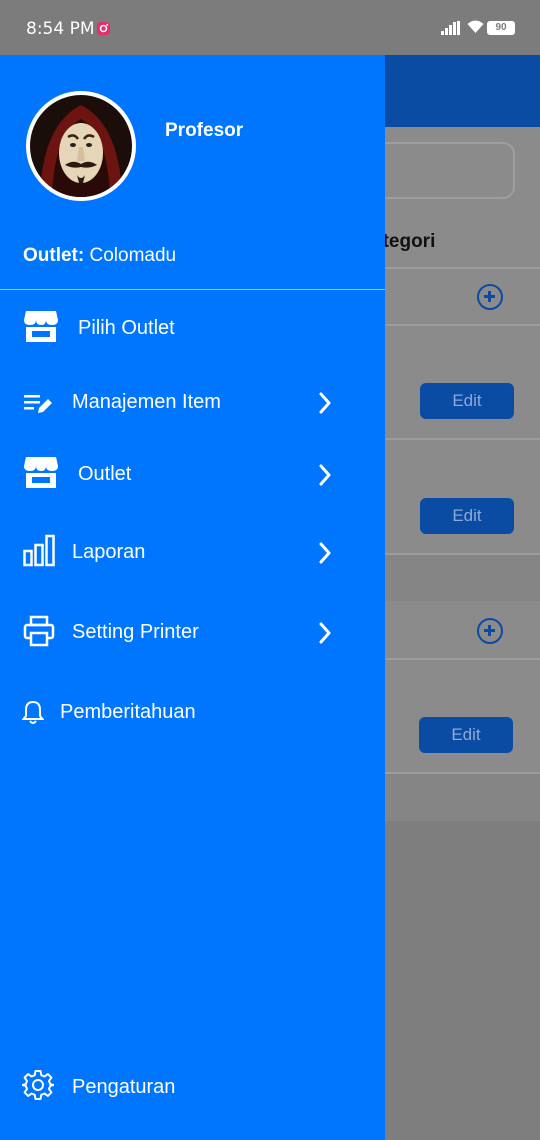 The image size is (540, 1140). What do you see at coordinates (192, 289) in the screenshot?
I see `drawer-divider` at bounding box center [192, 289].